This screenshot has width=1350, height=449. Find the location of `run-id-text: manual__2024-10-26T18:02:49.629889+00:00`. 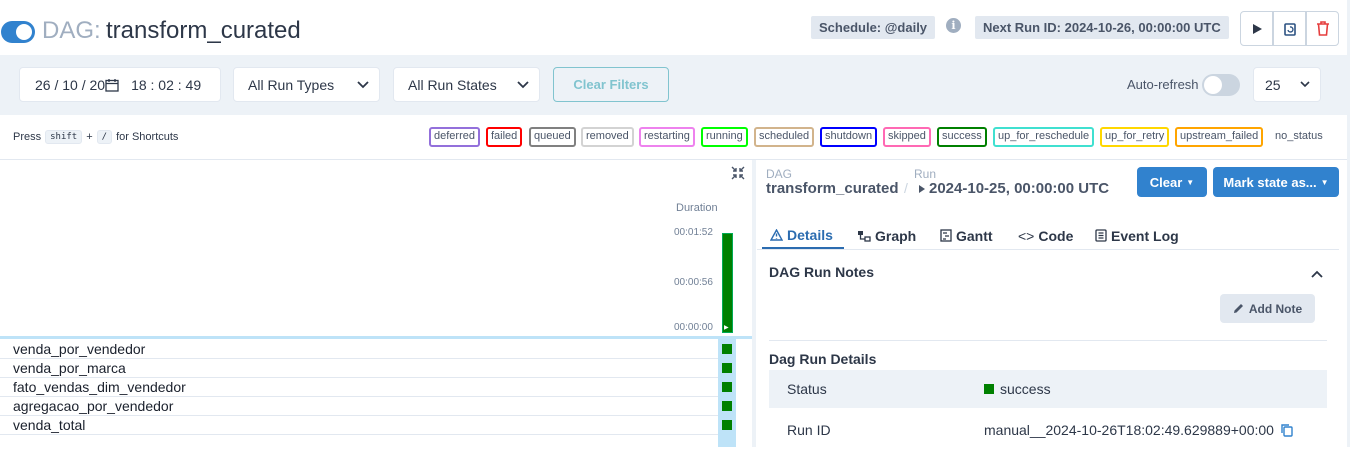

run-id-text: manual__2024-10-26T18:02:49.629889+00:00 is located at coordinates (1129, 430).